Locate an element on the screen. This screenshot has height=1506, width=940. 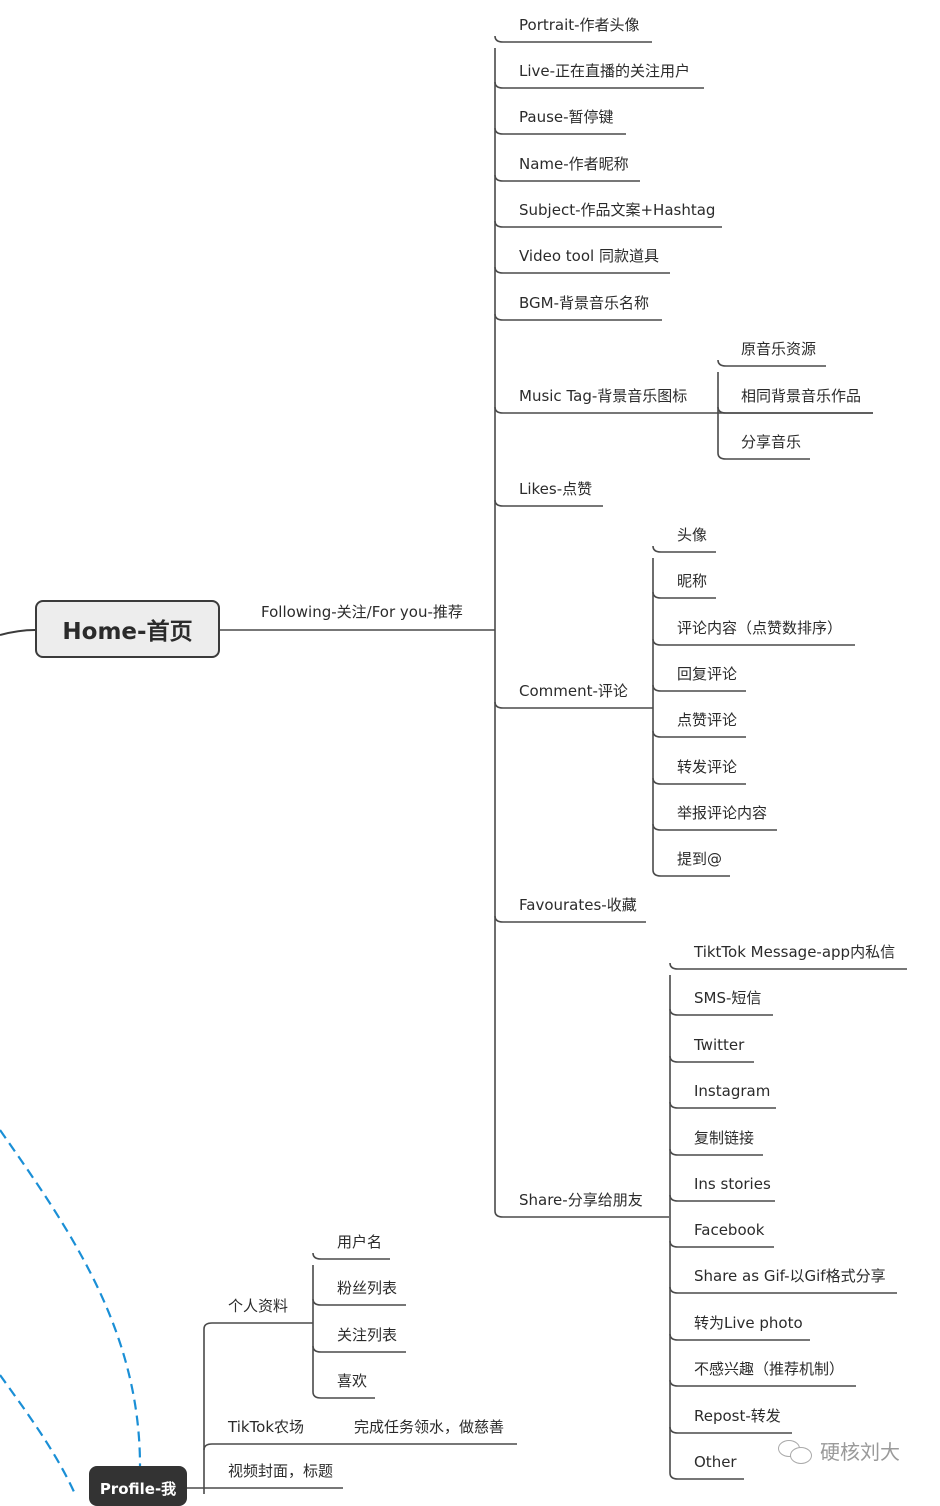
comment-item: 回复评论 is located at coordinates (707, 674).